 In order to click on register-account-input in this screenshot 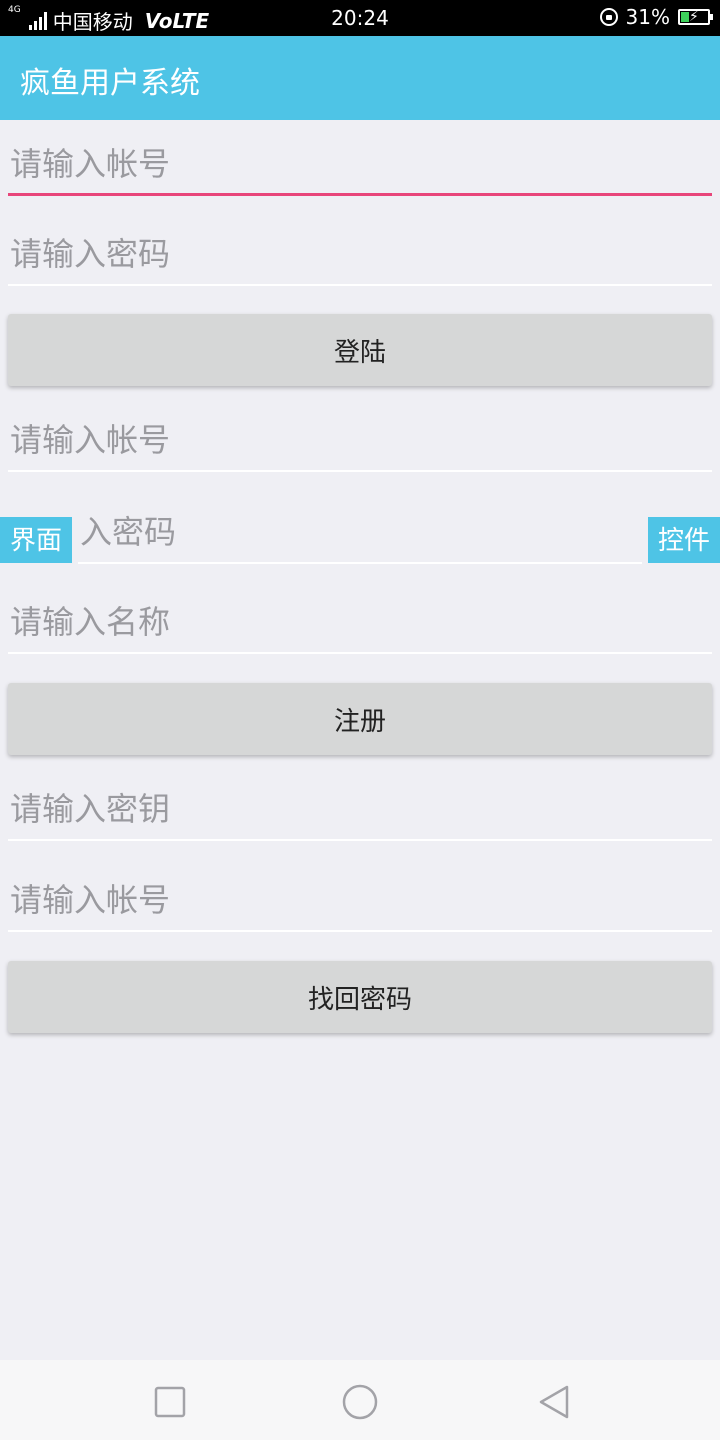, I will do `click(362, 440)`.